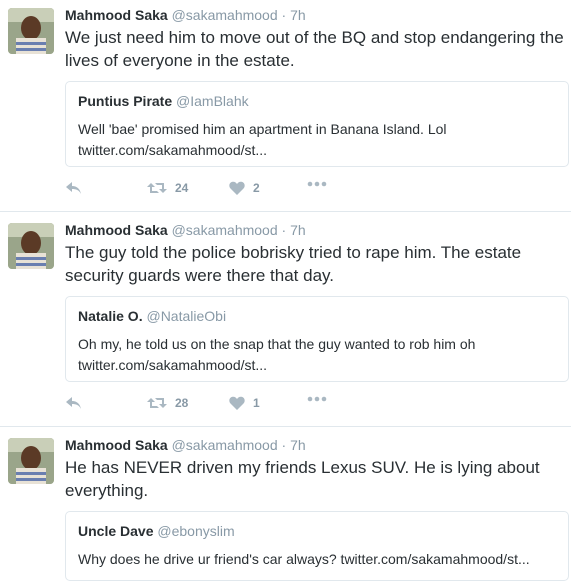 Image resolution: width=571 pixels, height=581 pixels. What do you see at coordinates (317, 316) in the screenshot?
I see `quoted-tweet-header: Natalie O. @NatalieObi` at bounding box center [317, 316].